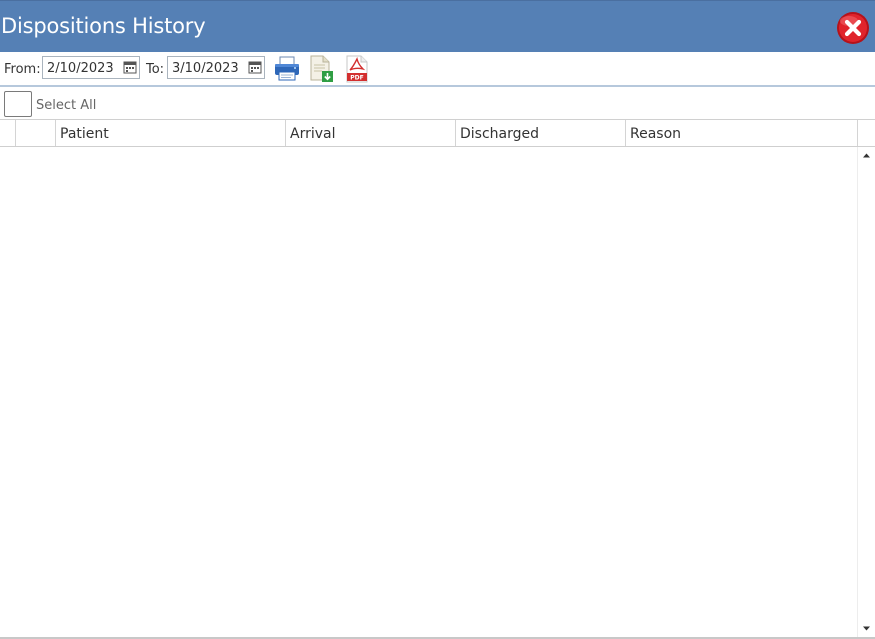 The height and width of the screenshot is (639, 875). What do you see at coordinates (171, 133) in the screenshot?
I see `column-header-patient: Patient` at bounding box center [171, 133].